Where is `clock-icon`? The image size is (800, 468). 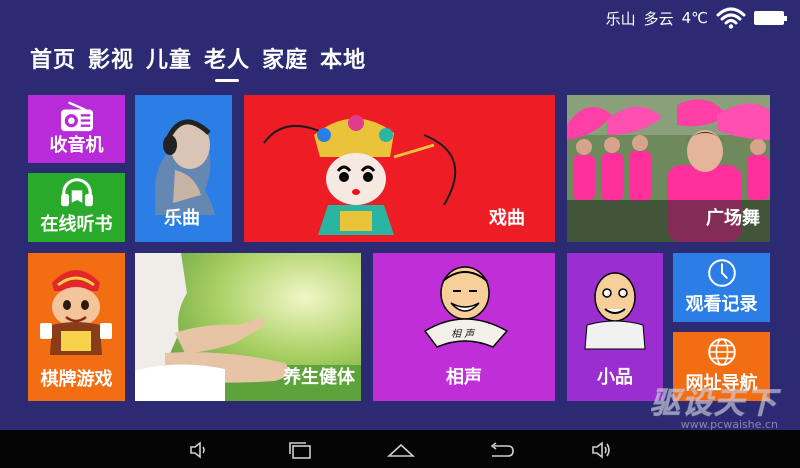 clock-icon is located at coordinates (722, 273).